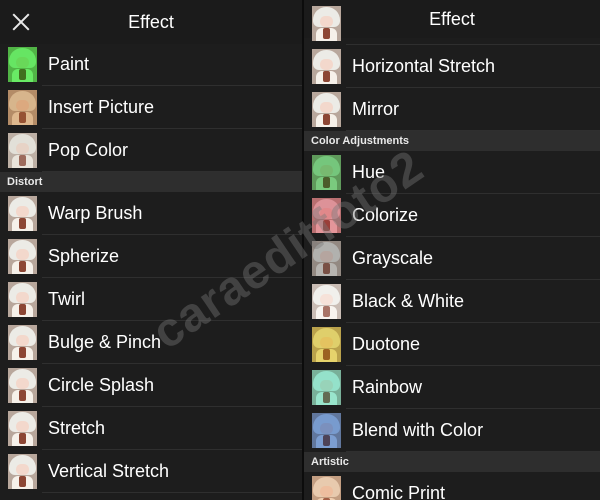 The width and height of the screenshot is (600, 500). Describe the element at coordinates (151, 428) in the screenshot. I see `effect-item-stretch: Stretch` at that location.